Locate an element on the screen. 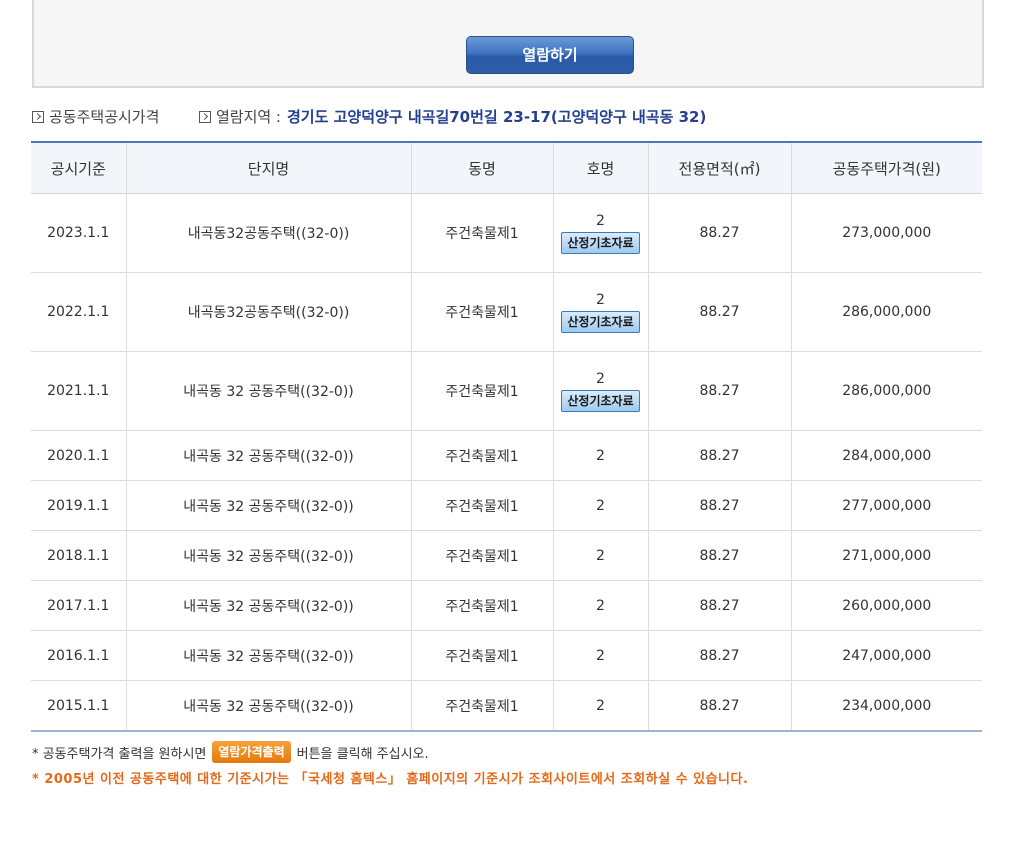  cell-price: 260,000,000 is located at coordinates (886, 605).